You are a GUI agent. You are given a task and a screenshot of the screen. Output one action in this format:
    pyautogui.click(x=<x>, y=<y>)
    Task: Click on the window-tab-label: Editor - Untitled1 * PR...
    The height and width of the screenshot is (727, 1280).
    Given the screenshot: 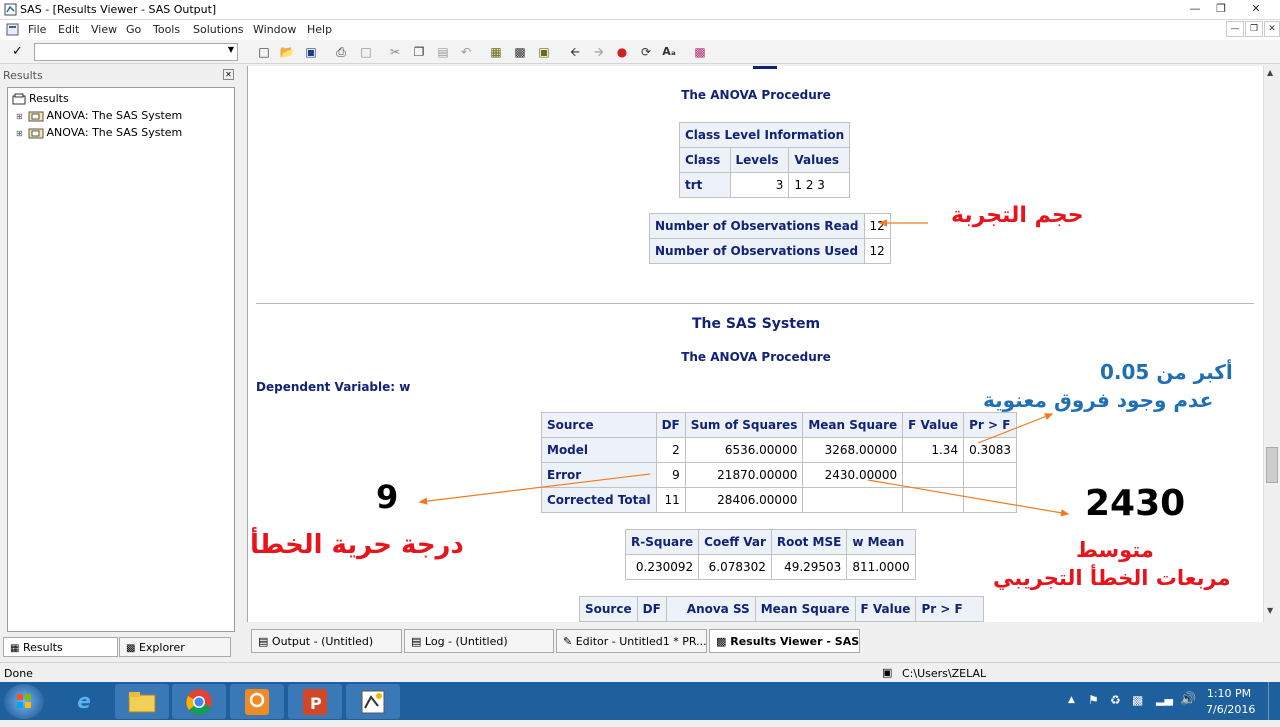 What is the action you would take?
    pyautogui.click(x=641, y=641)
    